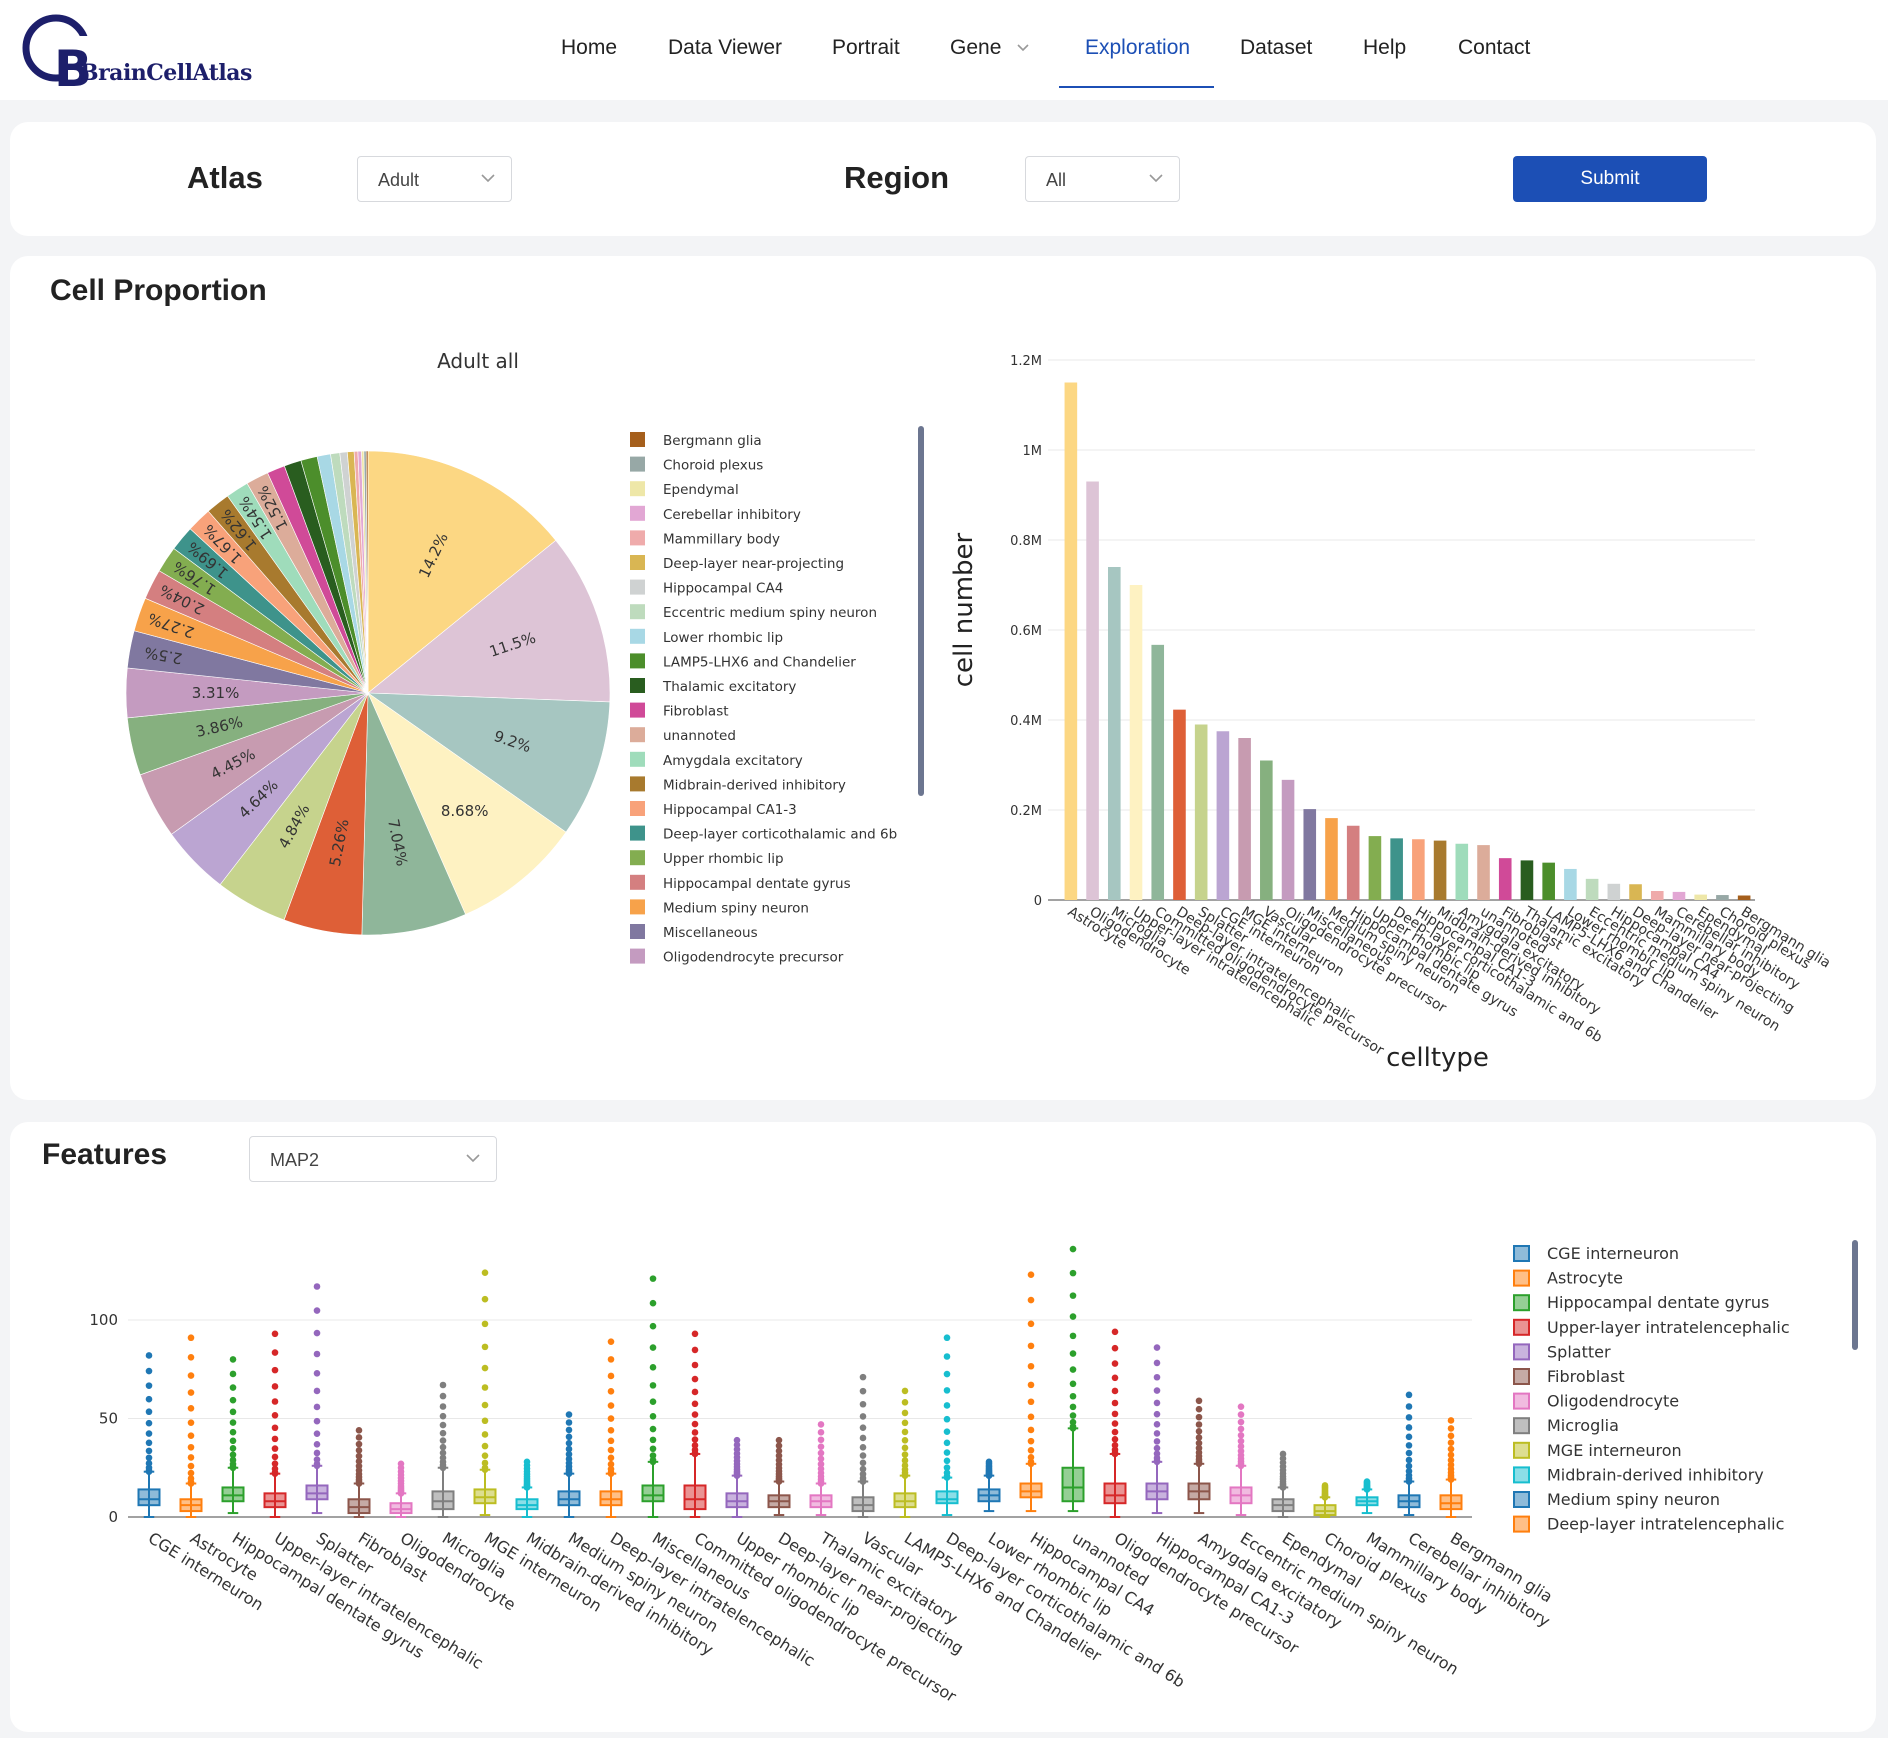 The height and width of the screenshot is (1738, 1888). Describe the element at coordinates (1276, 48) in the screenshot. I see `nav-item-dataset: Dataset` at that location.